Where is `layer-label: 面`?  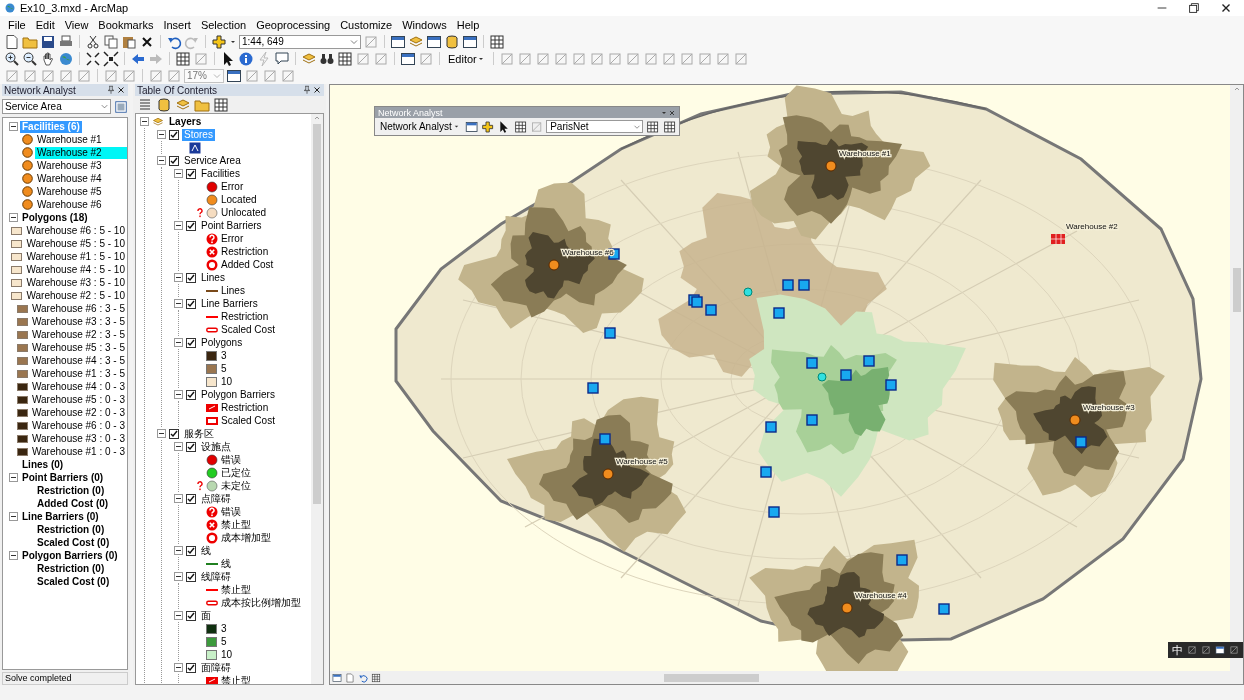
layer-label: 面 is located at coordinates (206, 615).